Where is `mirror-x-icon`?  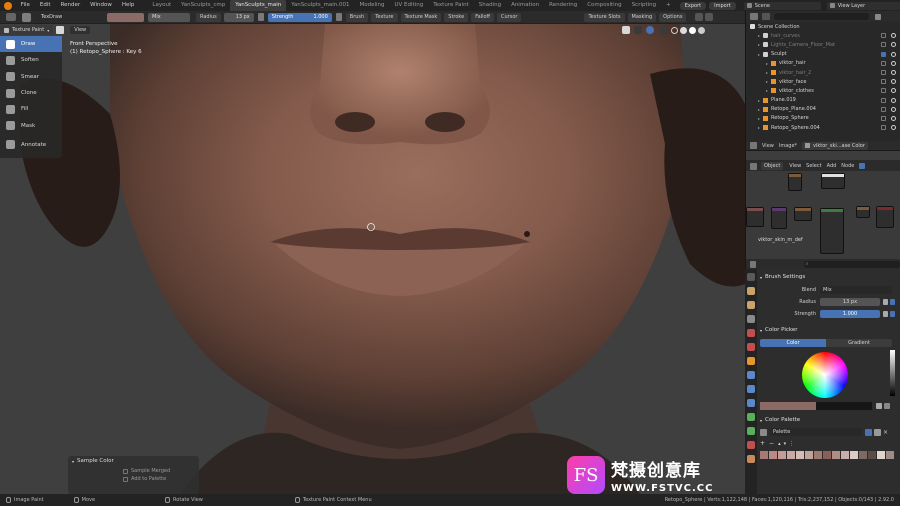
mirror-x-icon is located at coordinates (699, 17).